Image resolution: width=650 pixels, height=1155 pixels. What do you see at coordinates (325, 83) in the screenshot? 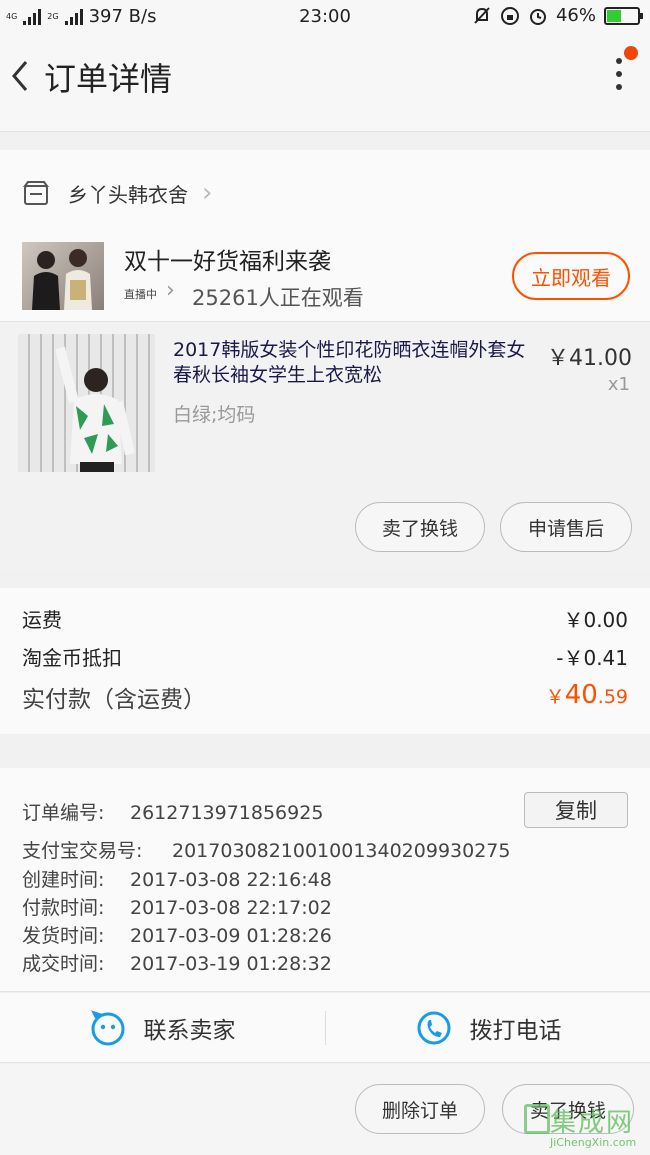
I see `app-header: 订单详情` at bounding box center [325, 83].